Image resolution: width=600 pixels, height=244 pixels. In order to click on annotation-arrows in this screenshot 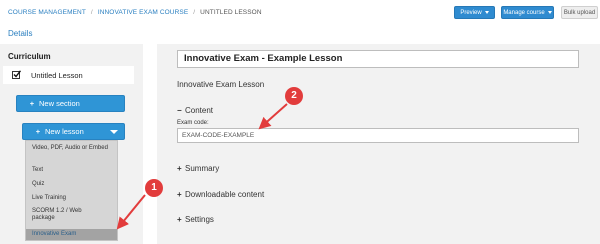, I will do `click(202, 166)`.